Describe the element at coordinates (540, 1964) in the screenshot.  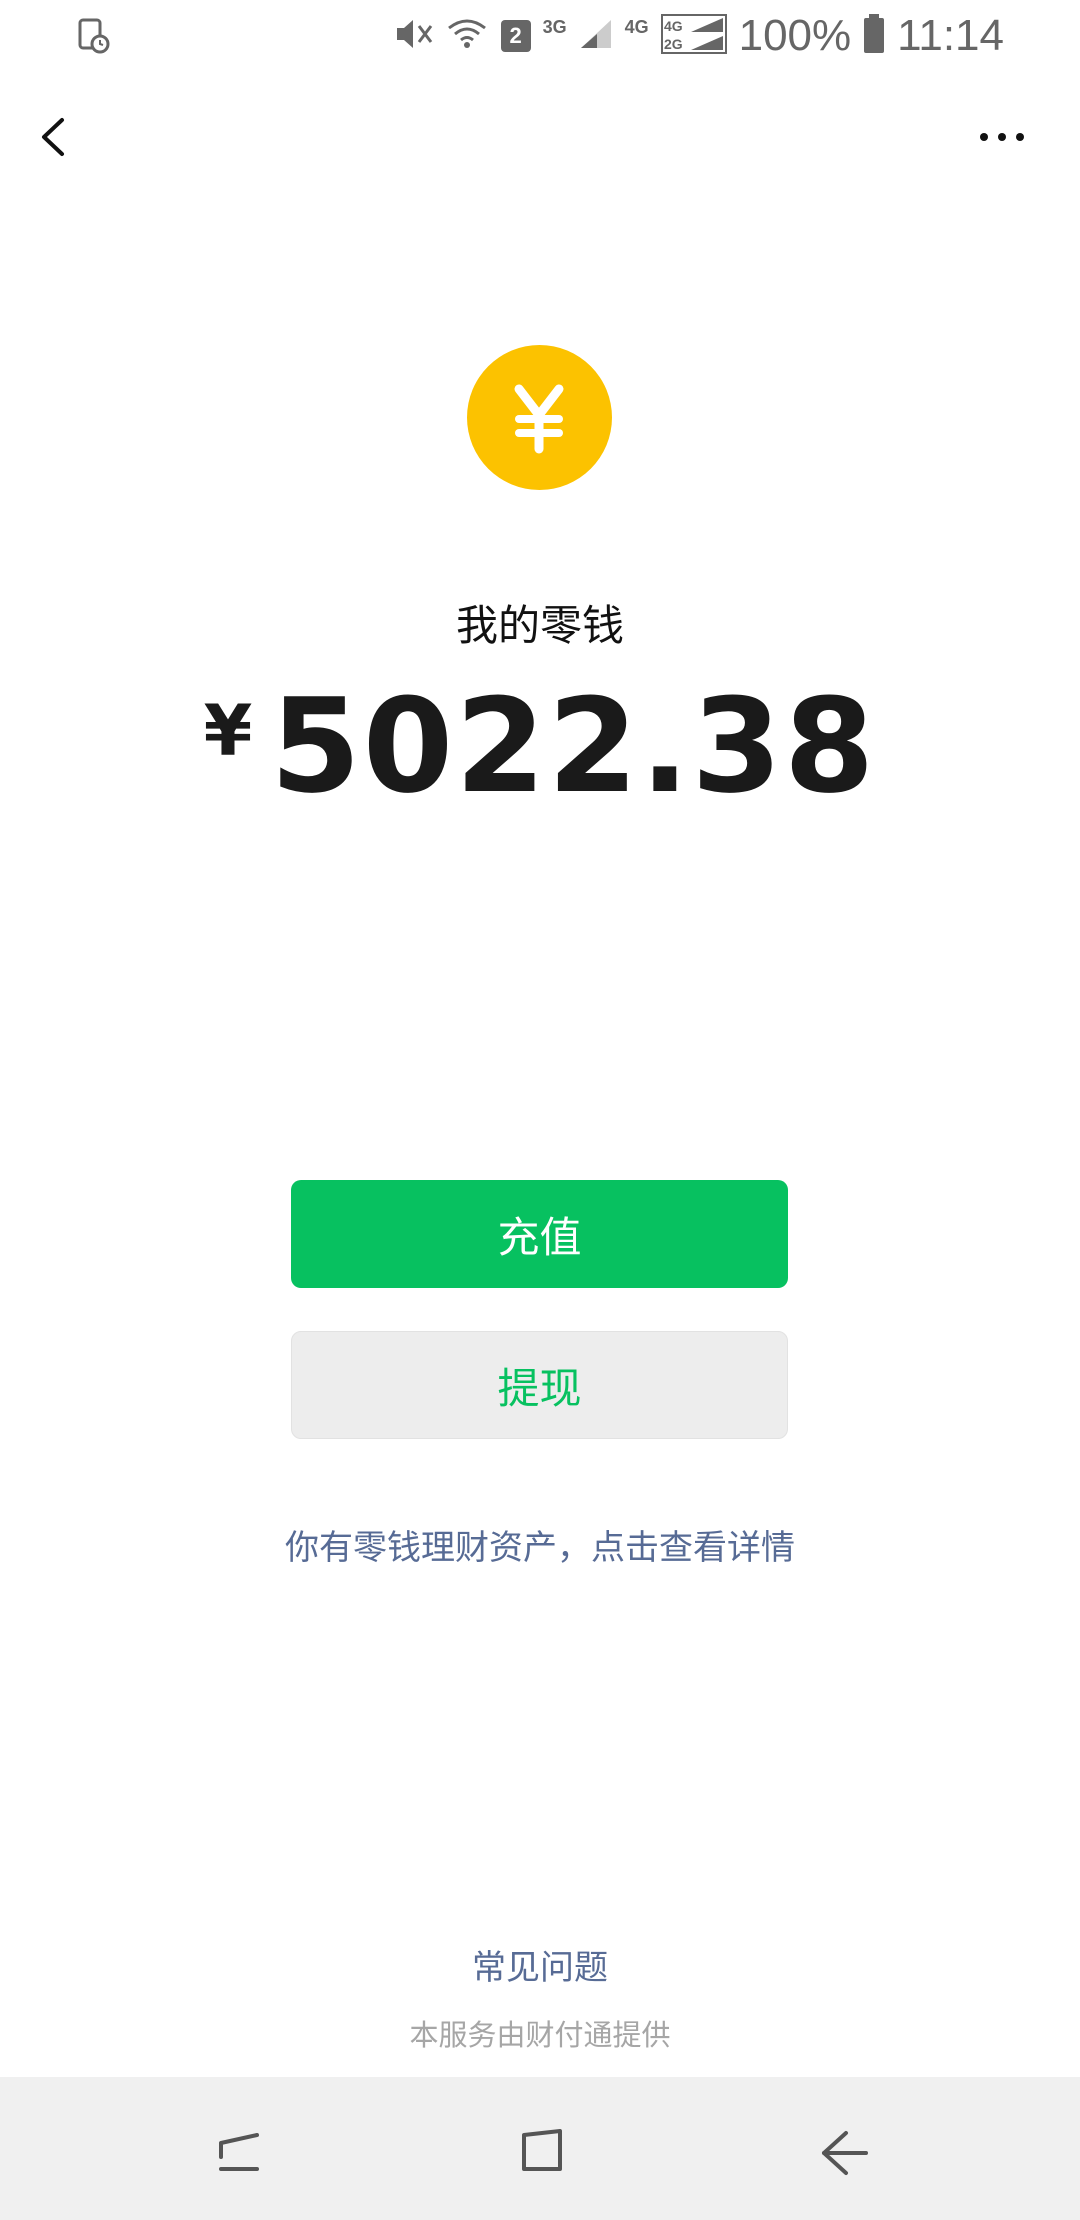
I see `faq-link: 常见问题` at that location.